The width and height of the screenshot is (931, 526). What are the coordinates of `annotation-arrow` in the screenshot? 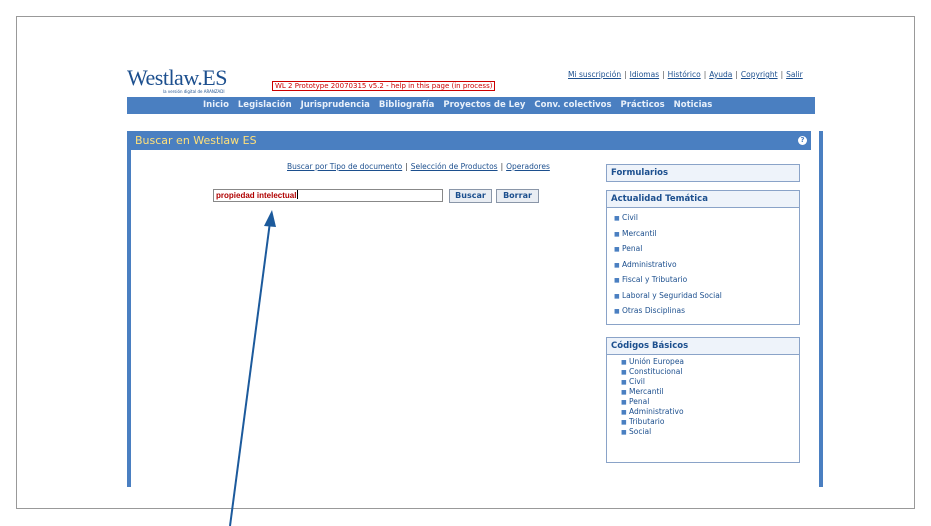 It's located at (252, 368).